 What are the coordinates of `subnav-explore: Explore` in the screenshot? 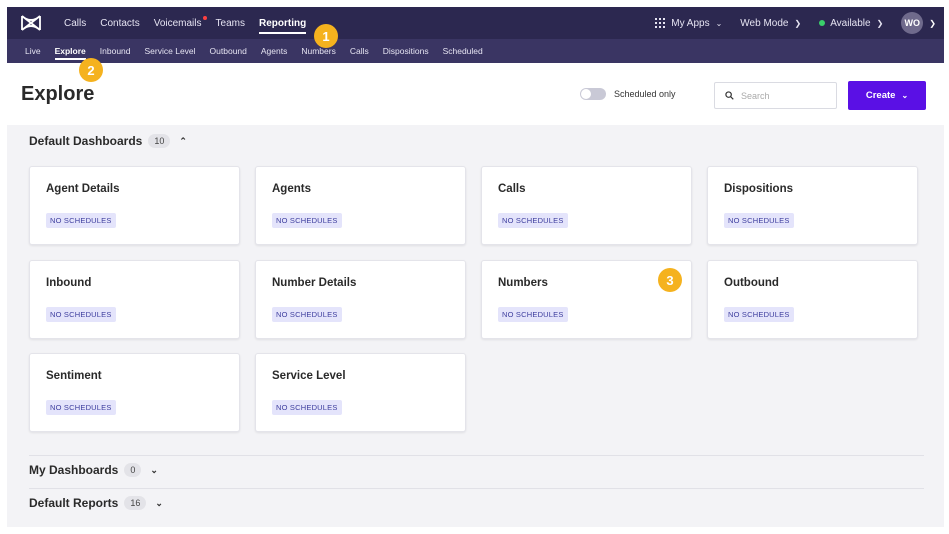 It's located at (70, 51).